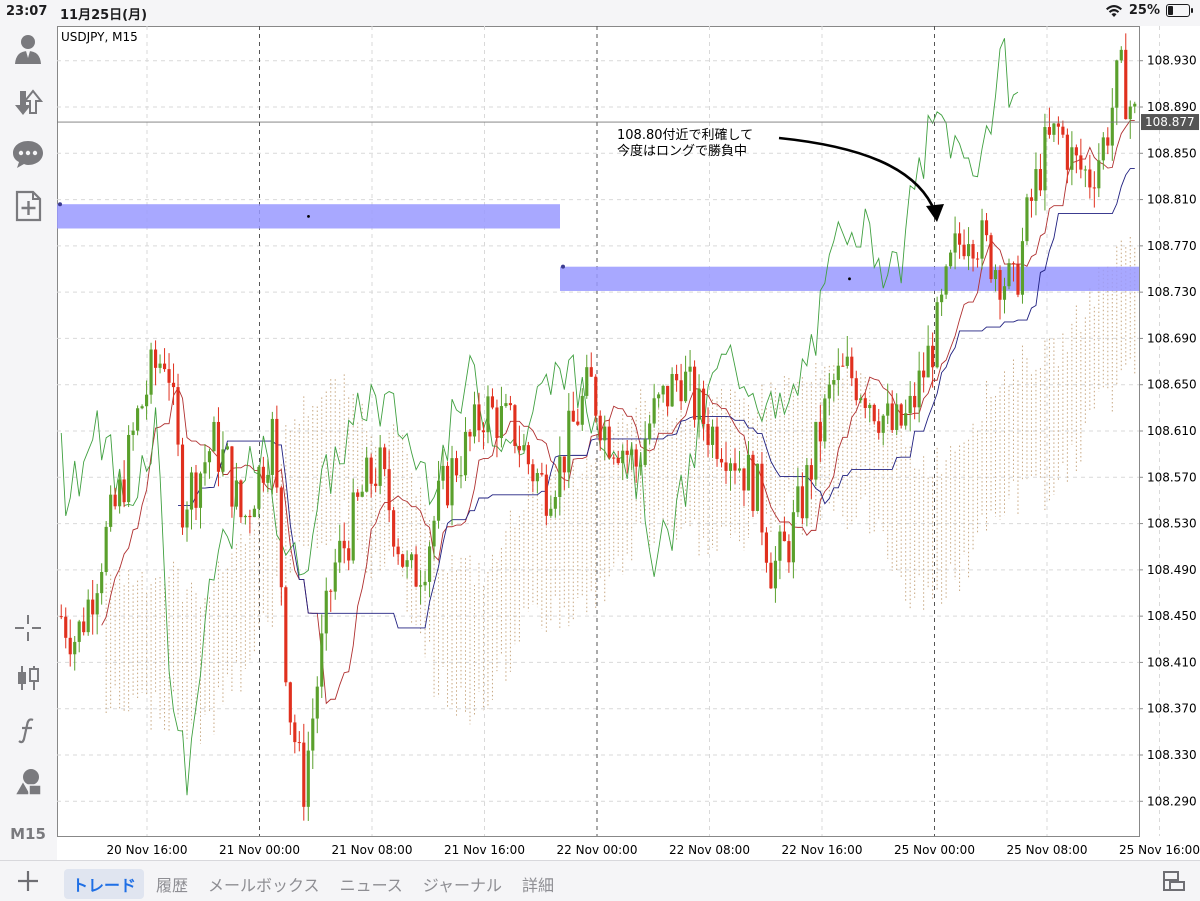 The height and width of the screenshot is (901, 1200). I want to click on price-tick-label: 108.450, so click(1172, 616).